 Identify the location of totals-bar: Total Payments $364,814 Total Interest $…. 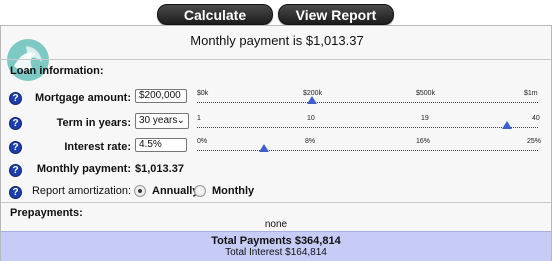
(276, 246).